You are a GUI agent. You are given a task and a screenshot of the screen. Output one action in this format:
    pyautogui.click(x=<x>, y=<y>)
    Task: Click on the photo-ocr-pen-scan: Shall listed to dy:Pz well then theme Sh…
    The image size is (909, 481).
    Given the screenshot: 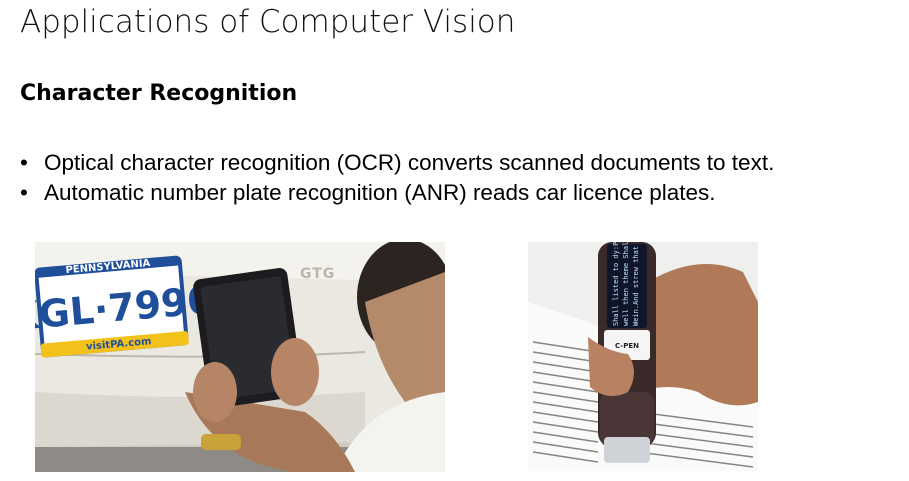 What is the action you would take?
    pyautogui.click(x=643, y=356)
    